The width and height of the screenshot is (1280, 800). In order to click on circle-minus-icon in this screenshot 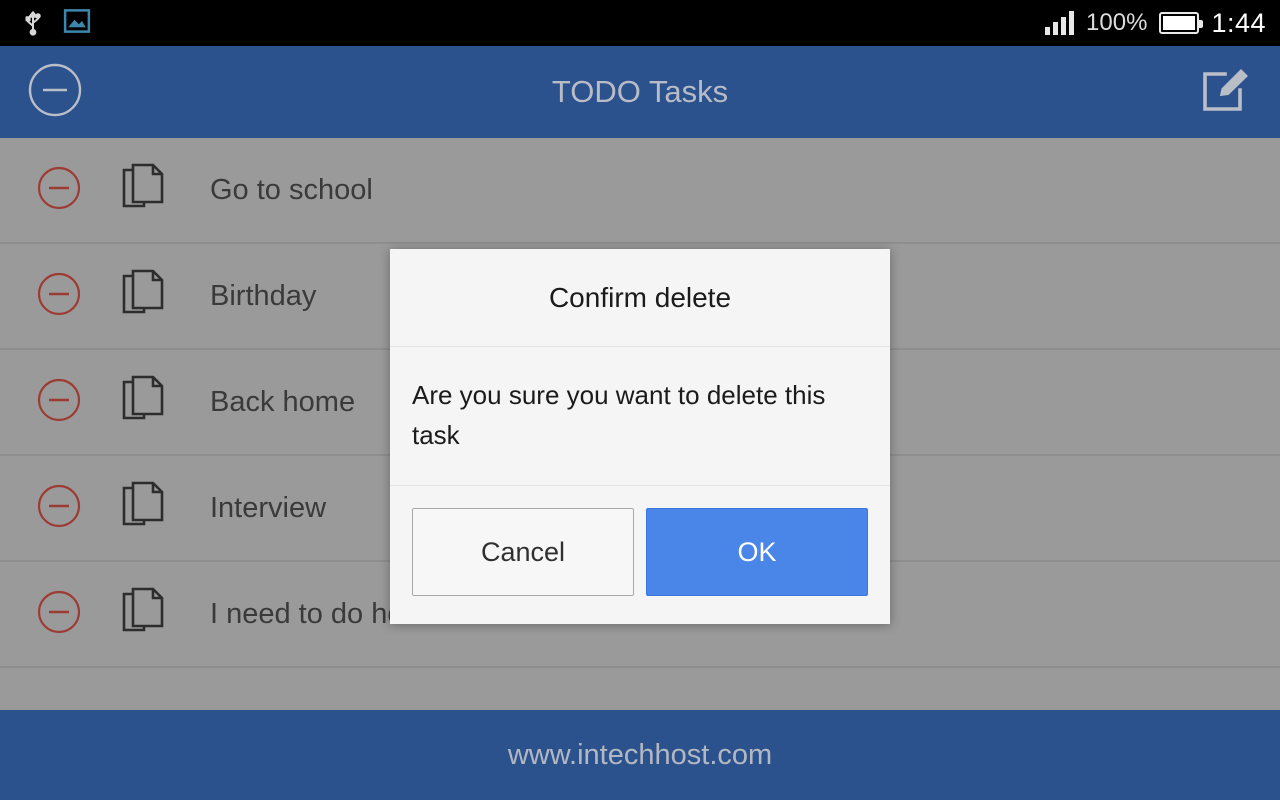, I will do `click(55, 92)`.